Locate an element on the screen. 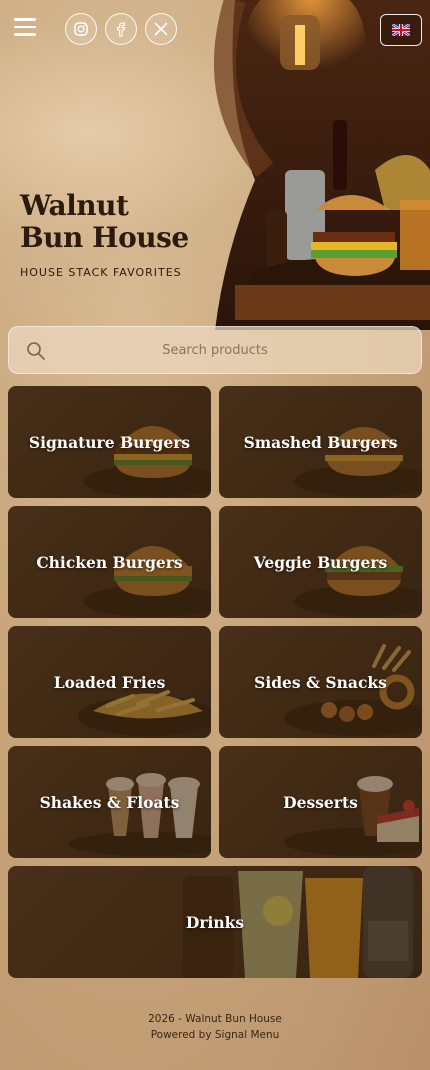  hamburger-menu-icon is located at coordinates (26, 29).